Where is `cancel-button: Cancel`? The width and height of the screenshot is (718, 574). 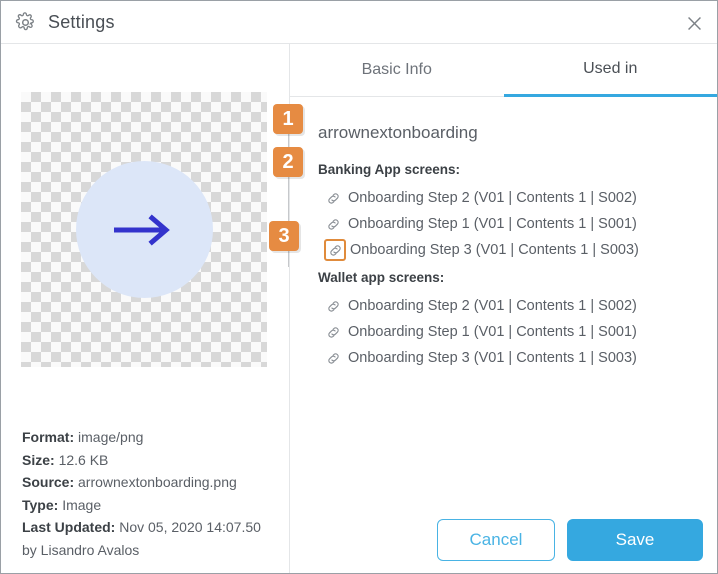 cancel-button: Cancel is located at coordinates (496, 540).